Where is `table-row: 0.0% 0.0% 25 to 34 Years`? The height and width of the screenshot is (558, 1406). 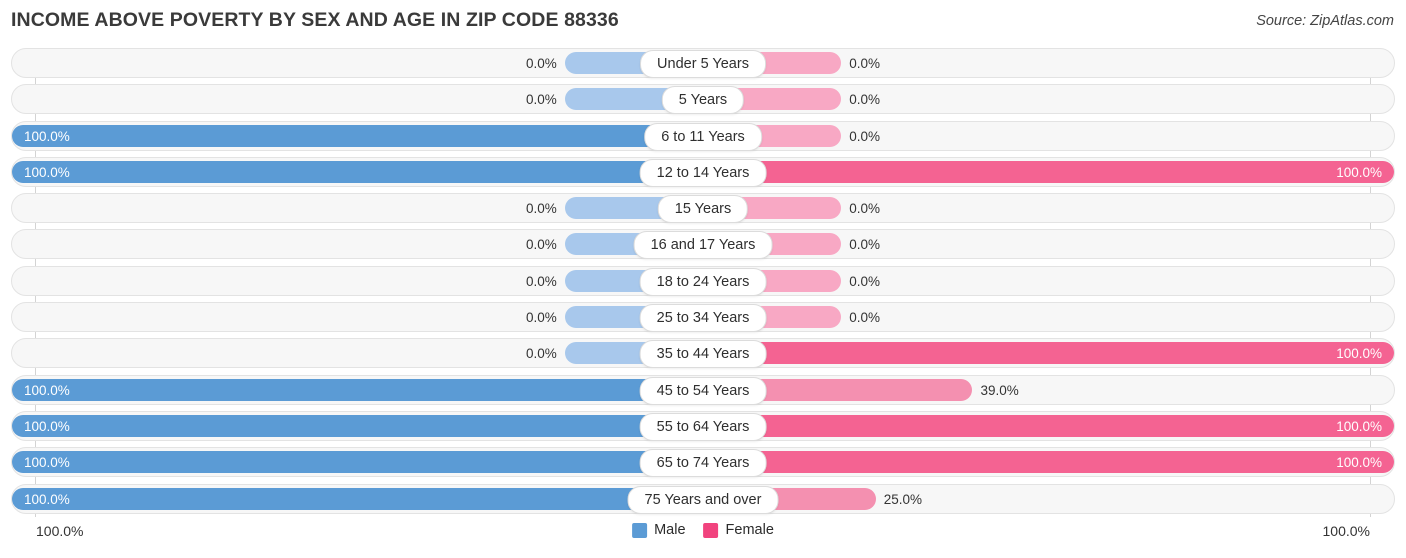 table-row: 0.0% 0.0% 25 to 34 Years is located at coordinates (703, 317).